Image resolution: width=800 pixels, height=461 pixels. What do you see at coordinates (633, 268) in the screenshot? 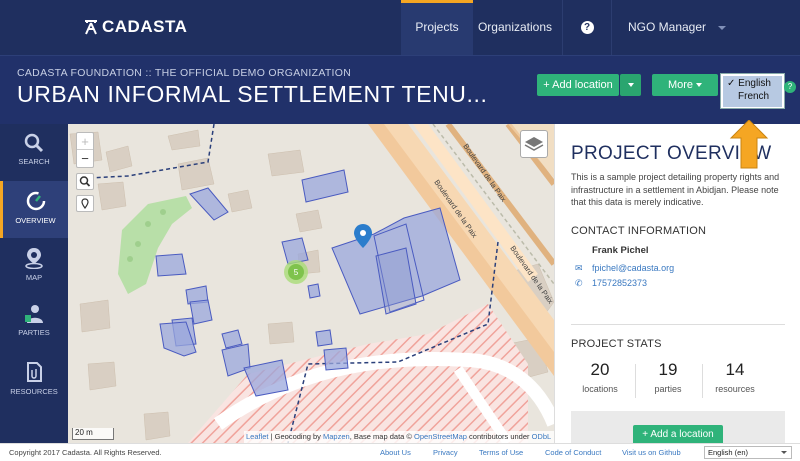
I see `contact-email-link: fpichel@cadasta.org` at bounding box center [633, 268].